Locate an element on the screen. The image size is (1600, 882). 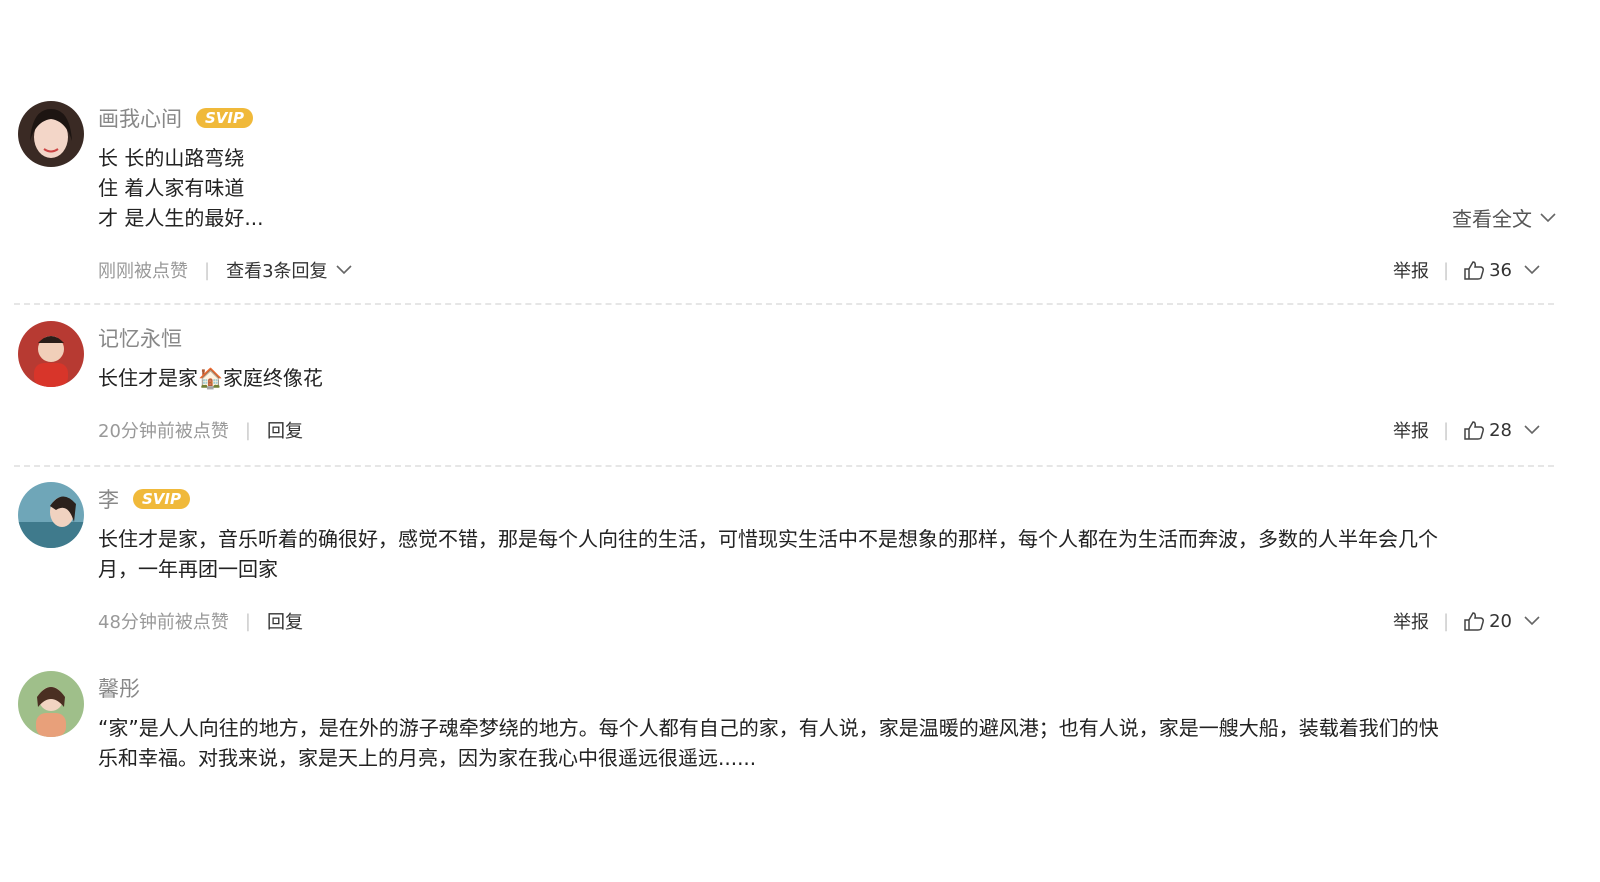
username: 记忆永恒 is located at coordinates (140, 338).